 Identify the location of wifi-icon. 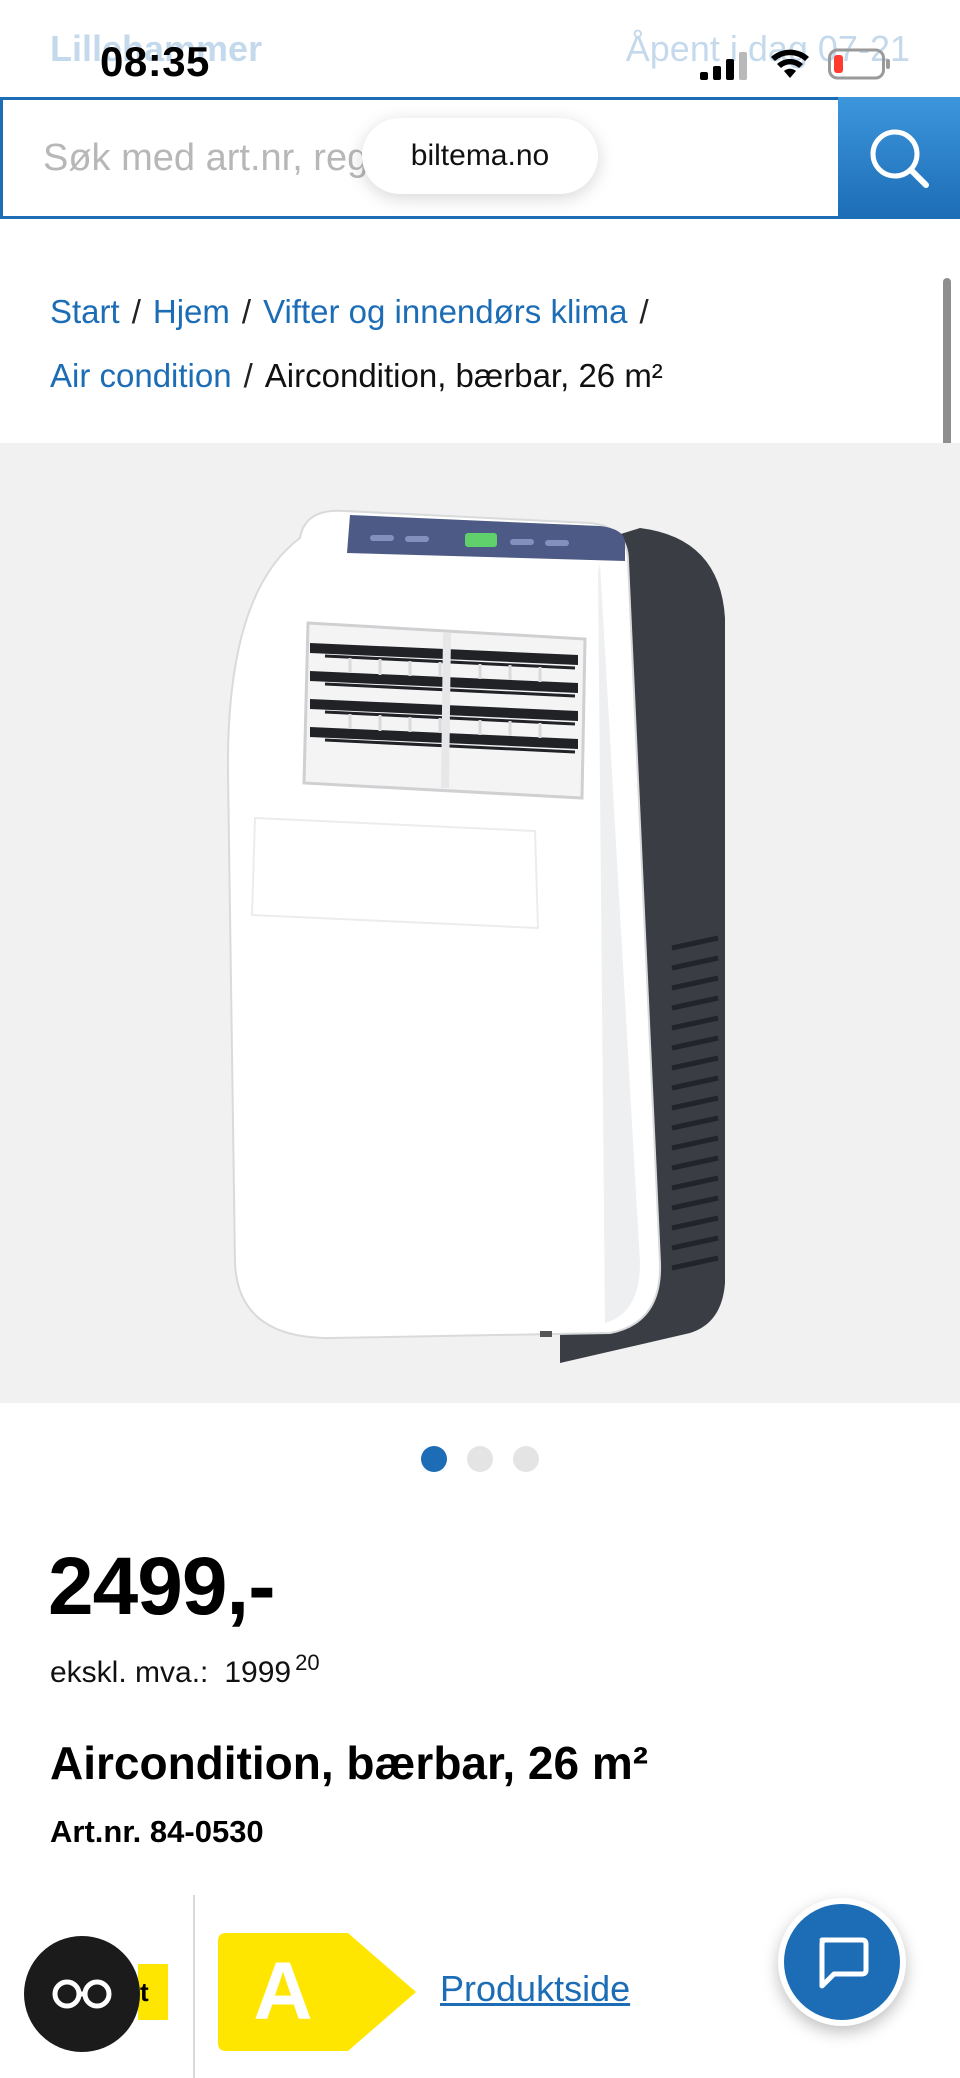
(790, 63).